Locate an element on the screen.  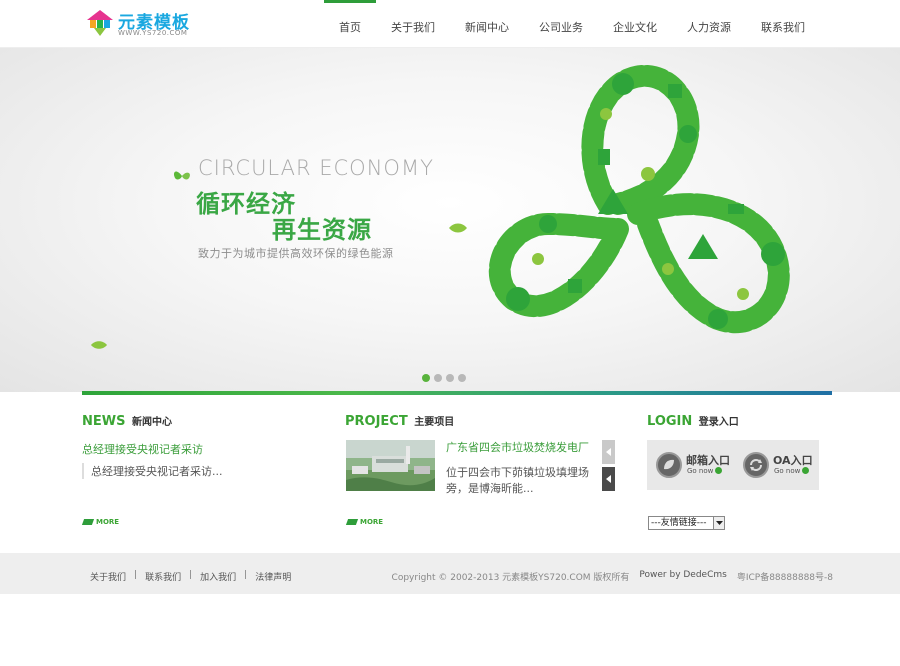
refresh-icon is located at coordinates (756, 465).